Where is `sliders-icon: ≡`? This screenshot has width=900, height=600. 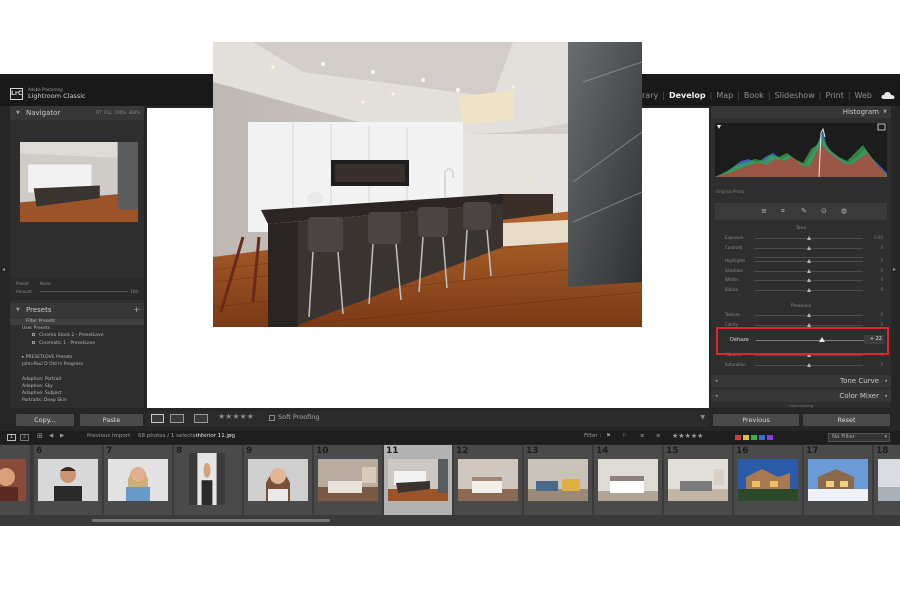 sliders-icon: ≡ is located at coordinates (764, 211).